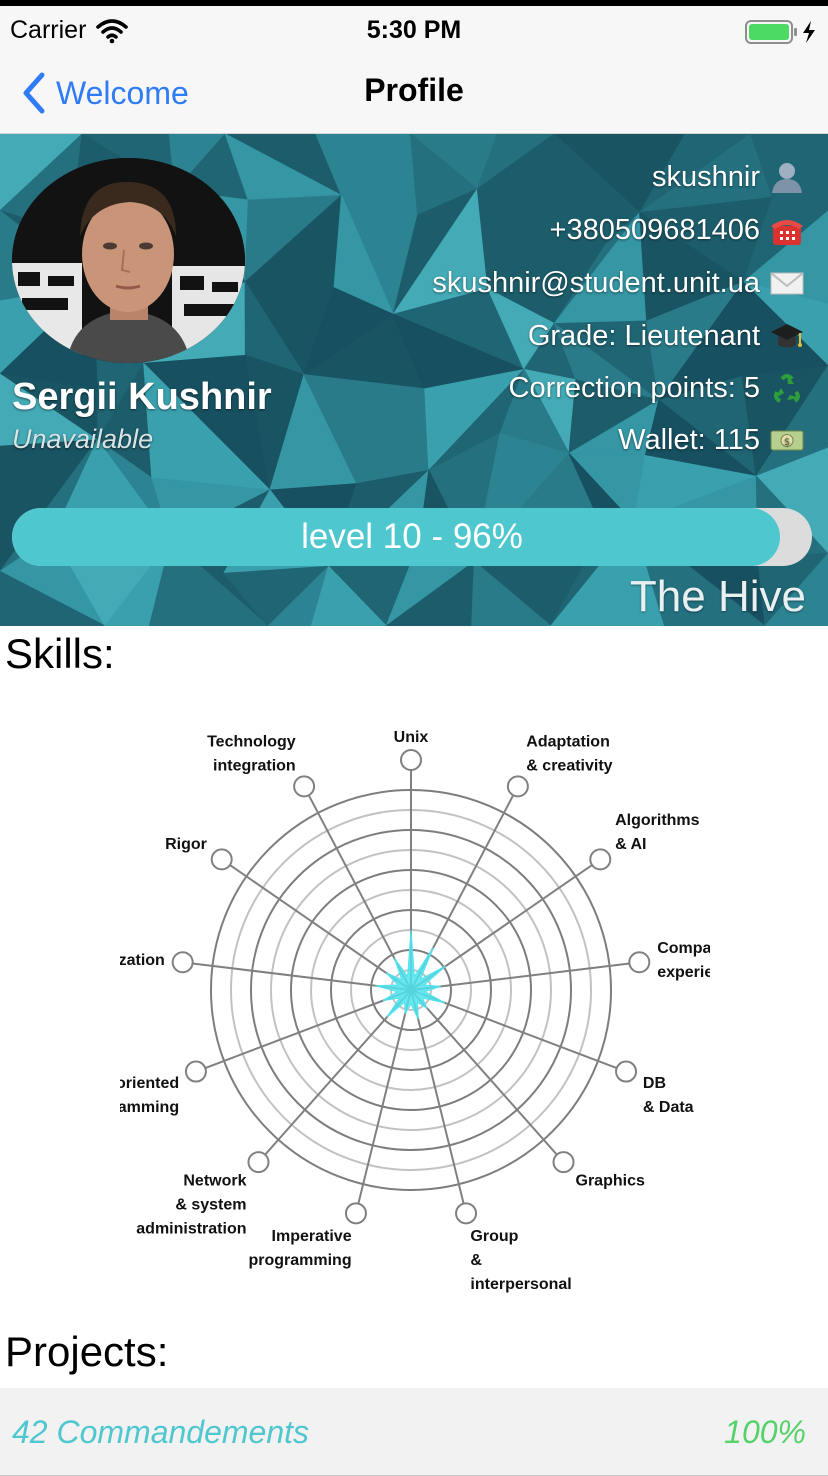 The image size is (828, 1476). Describe the element at coordinates (689, 439) in the screenshot. I see `wallet-text: Wallet: 115` at that location.